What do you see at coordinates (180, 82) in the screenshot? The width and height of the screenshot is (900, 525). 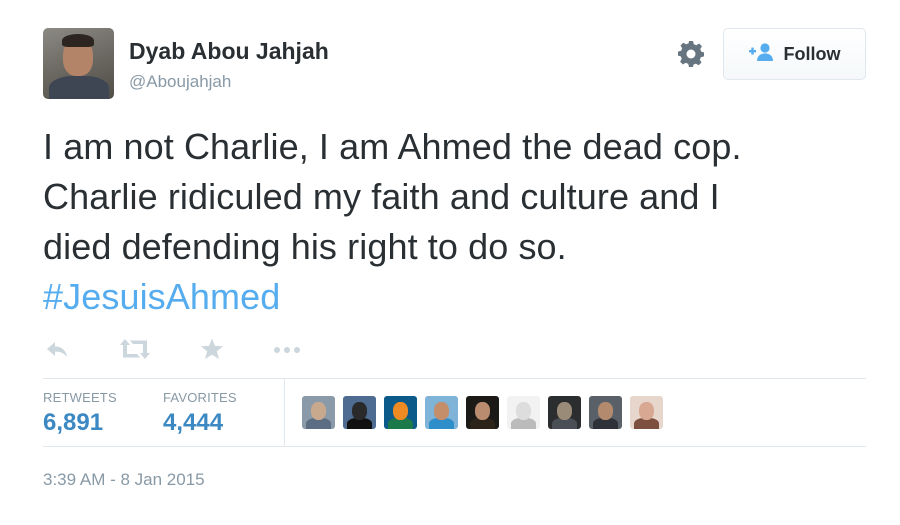 I see `user-handle: @Aboujahjah` at bounding box center [180, 82].